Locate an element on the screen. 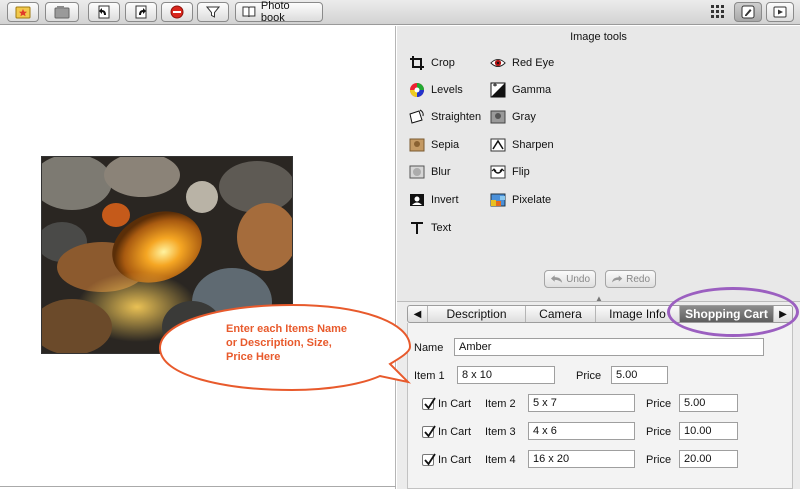 This screenshot has height=489, width=800. filter-icon is located at coordinates (213, 12).